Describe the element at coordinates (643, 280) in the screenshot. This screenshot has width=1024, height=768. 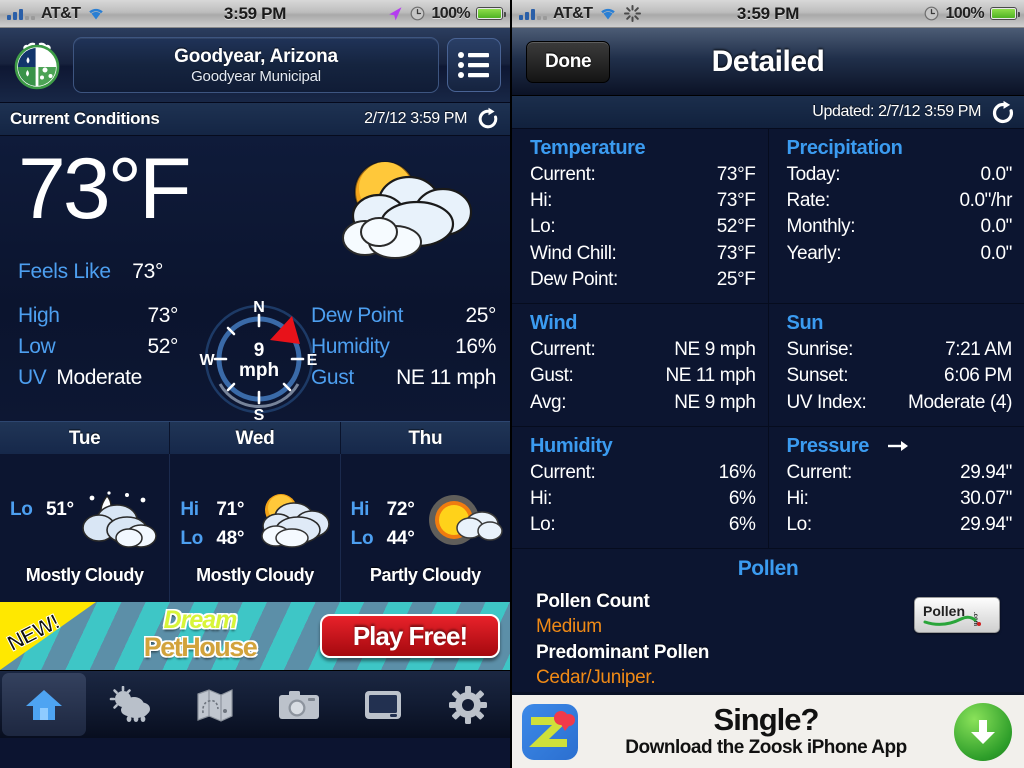
I see `detail-line: Dew Point: 25°F` at that location.